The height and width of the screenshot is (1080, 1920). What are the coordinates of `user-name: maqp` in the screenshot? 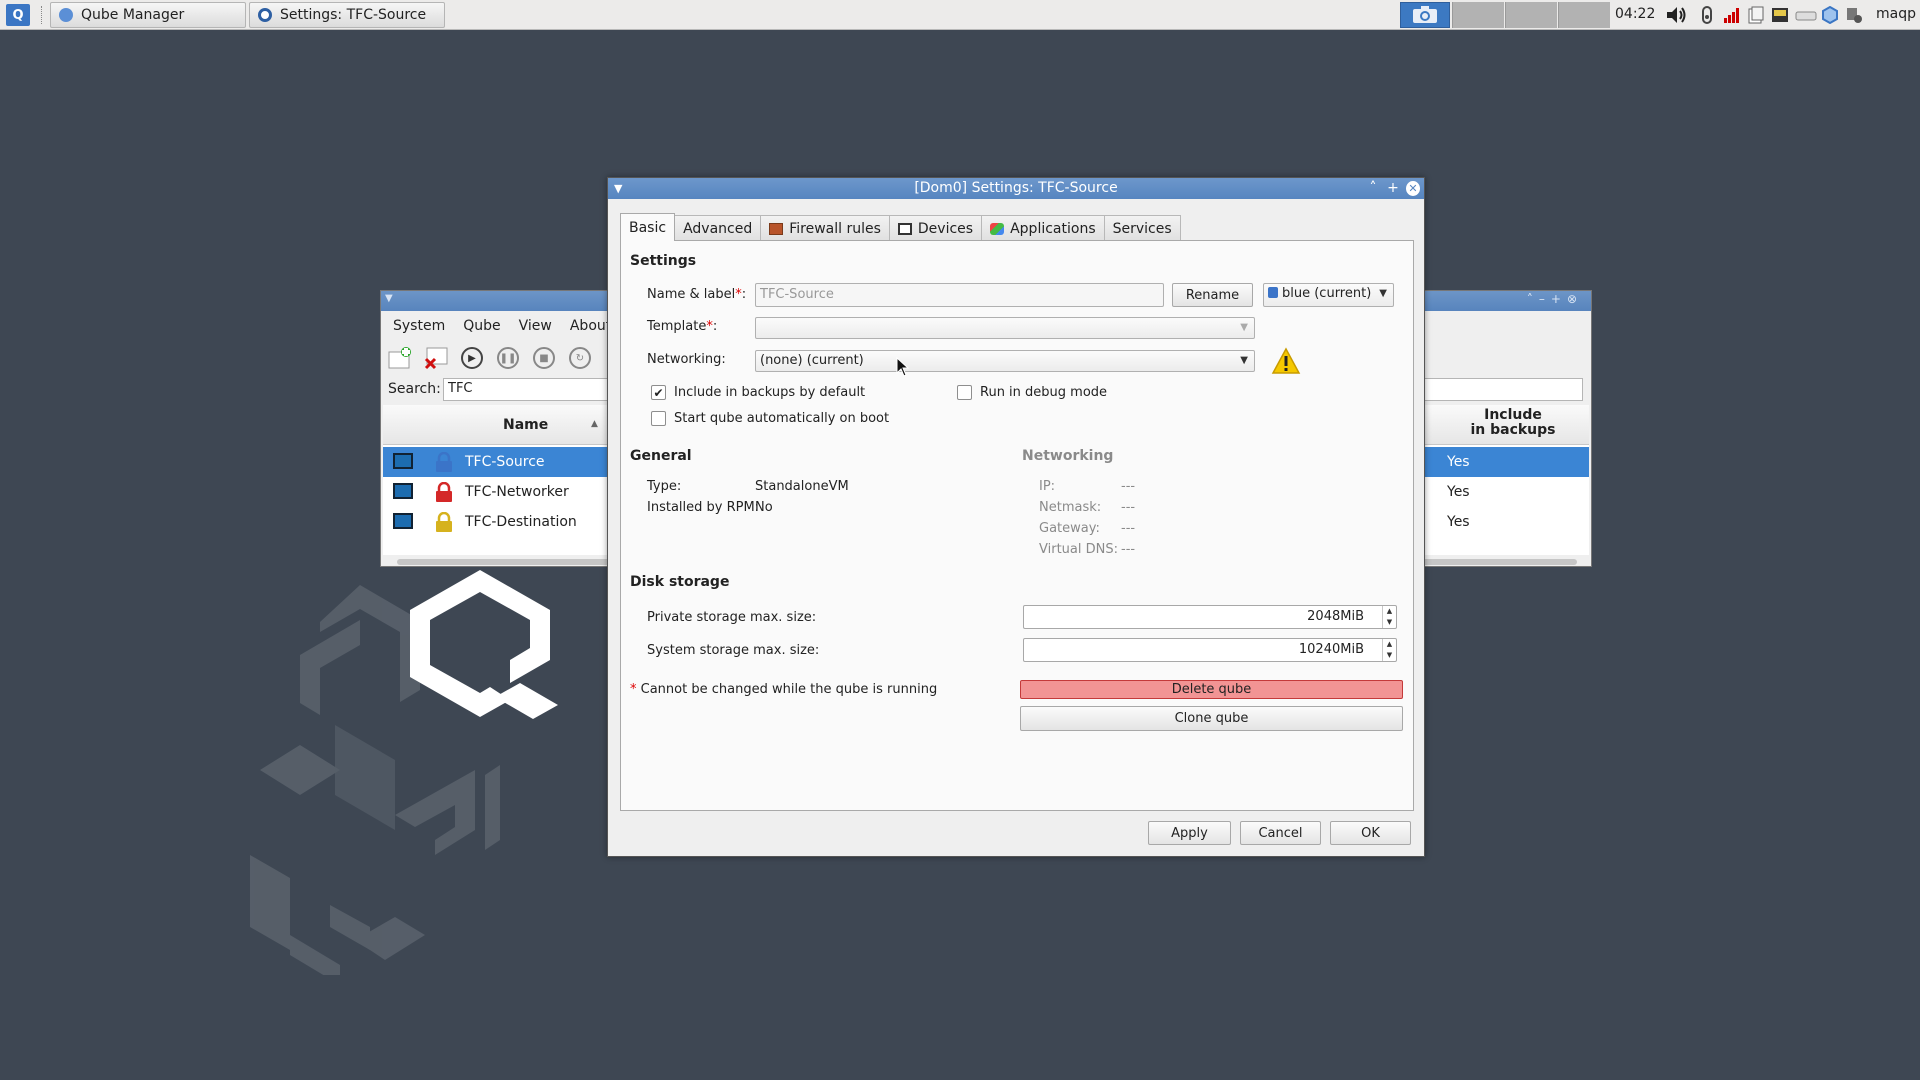 It's located at (1896, 14).